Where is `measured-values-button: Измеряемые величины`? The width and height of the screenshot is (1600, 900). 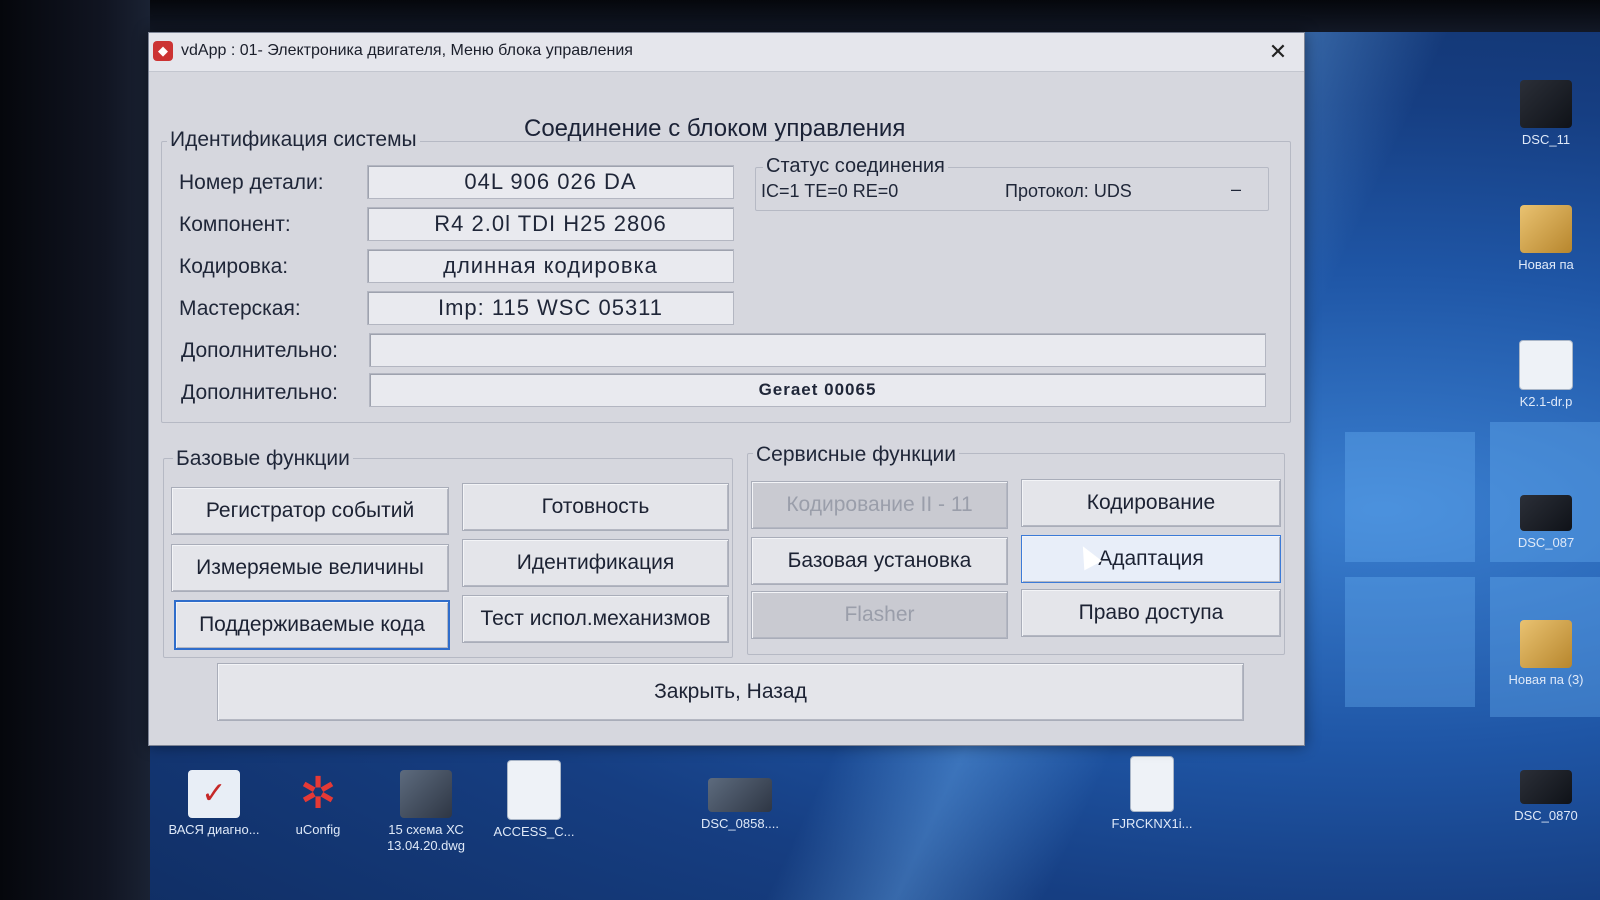 measured-values-button: Измеряемые величины is located at coordinates (310, 568).